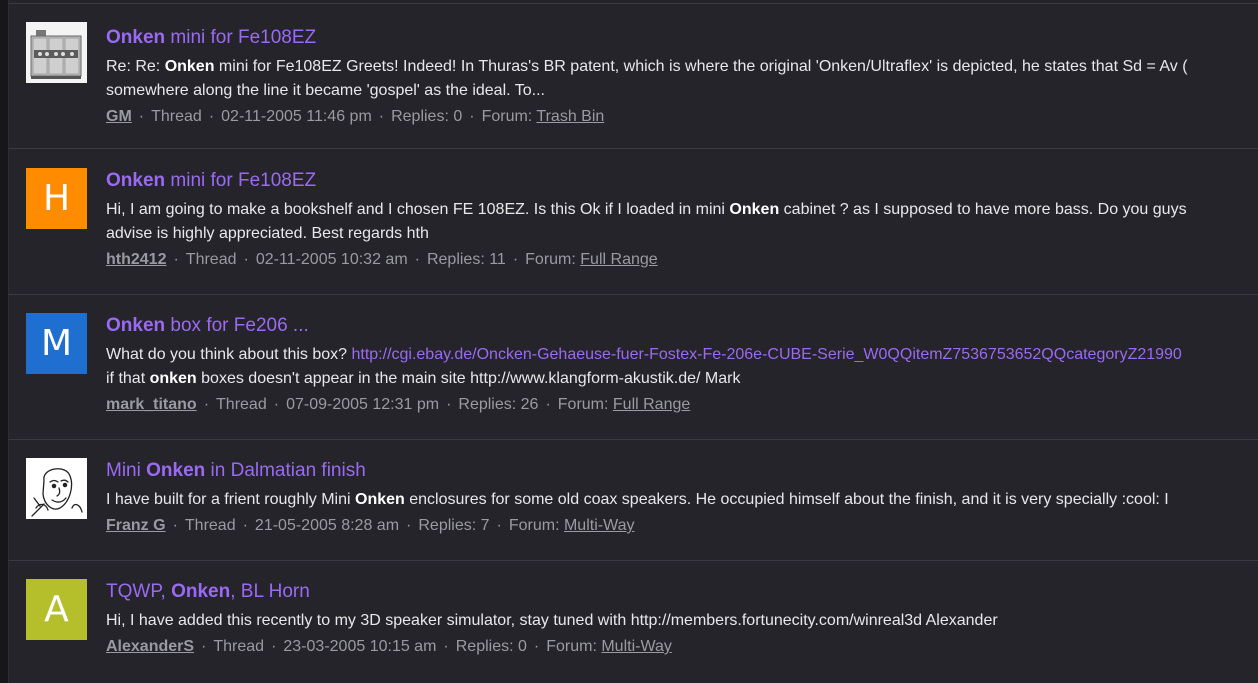 This screenshot has height=683, width=1258. Describe the element at coordinates (56, 609) in the screenshot. I see `avatar: A` at that location.